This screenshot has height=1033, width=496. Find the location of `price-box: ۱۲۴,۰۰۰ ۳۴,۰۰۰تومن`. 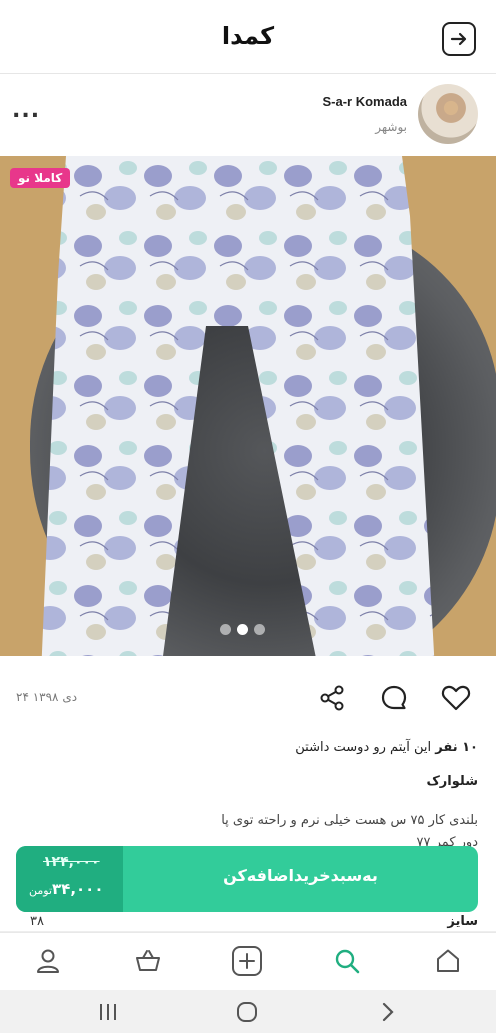

price-box: ۱۲۴,۰۰۰ ۳۴,۰۰۰تومن is located at coordinates (69, 879).